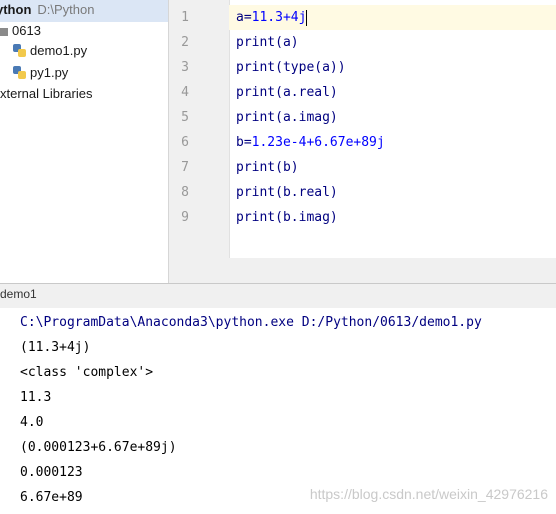 The height and width of the screenshot is (514, 556). Describe the element at coordinates (185, 192) in the screenshot. I see `line-number: 8` at that location.